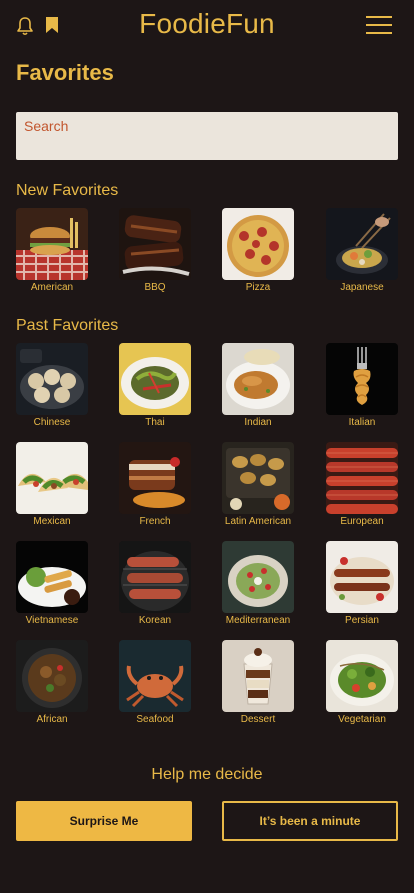 Image resolution: width=414 pixels, height=893 pixels. I want to click on tile-label: Persian, so click(362, 620).